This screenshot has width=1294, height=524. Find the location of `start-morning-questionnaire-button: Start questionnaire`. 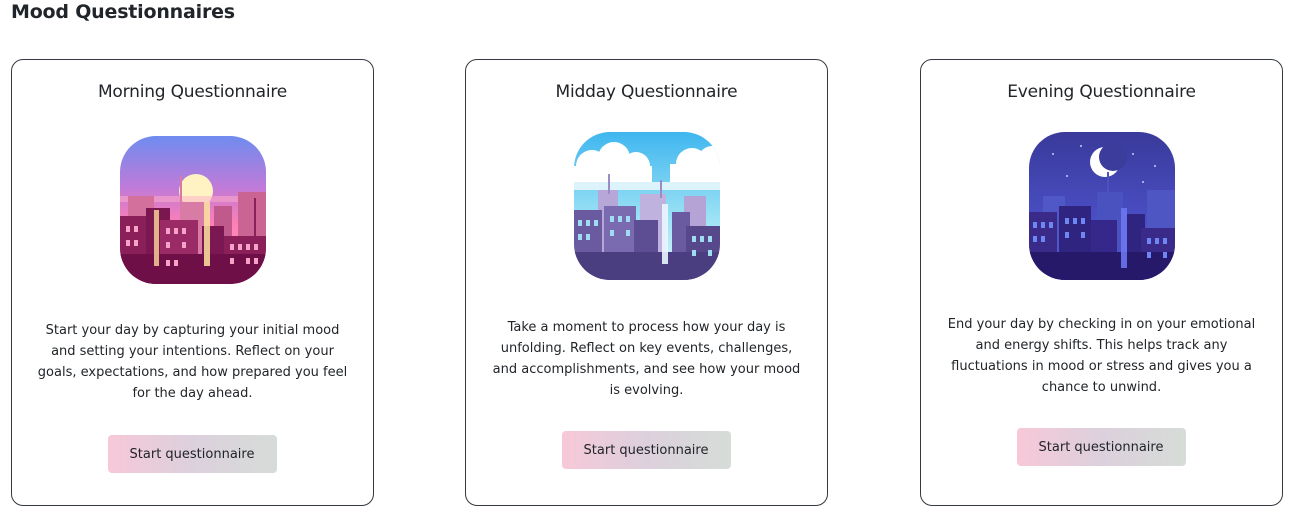

start-morning-questionnaire-button: Start questionnaire is located at coordinates (192, 454).